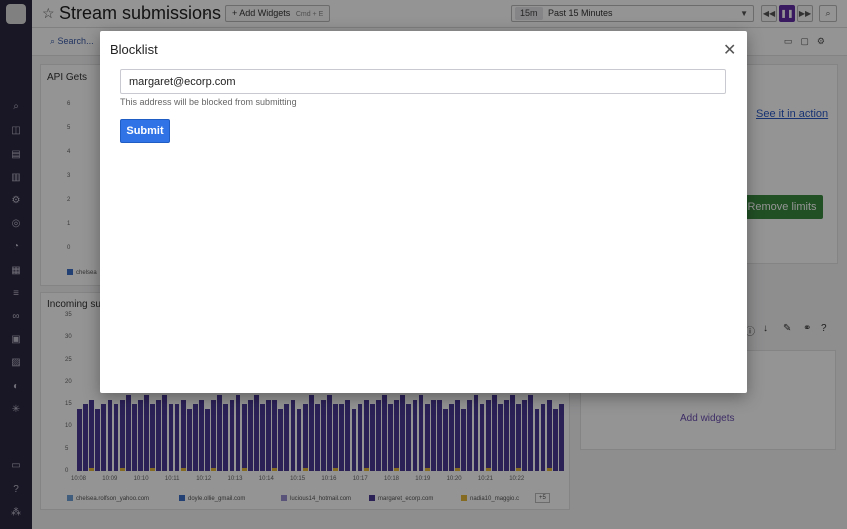  Describe the element at coordinates (423, 81) in the screenshot. I see `email-input` at that location.